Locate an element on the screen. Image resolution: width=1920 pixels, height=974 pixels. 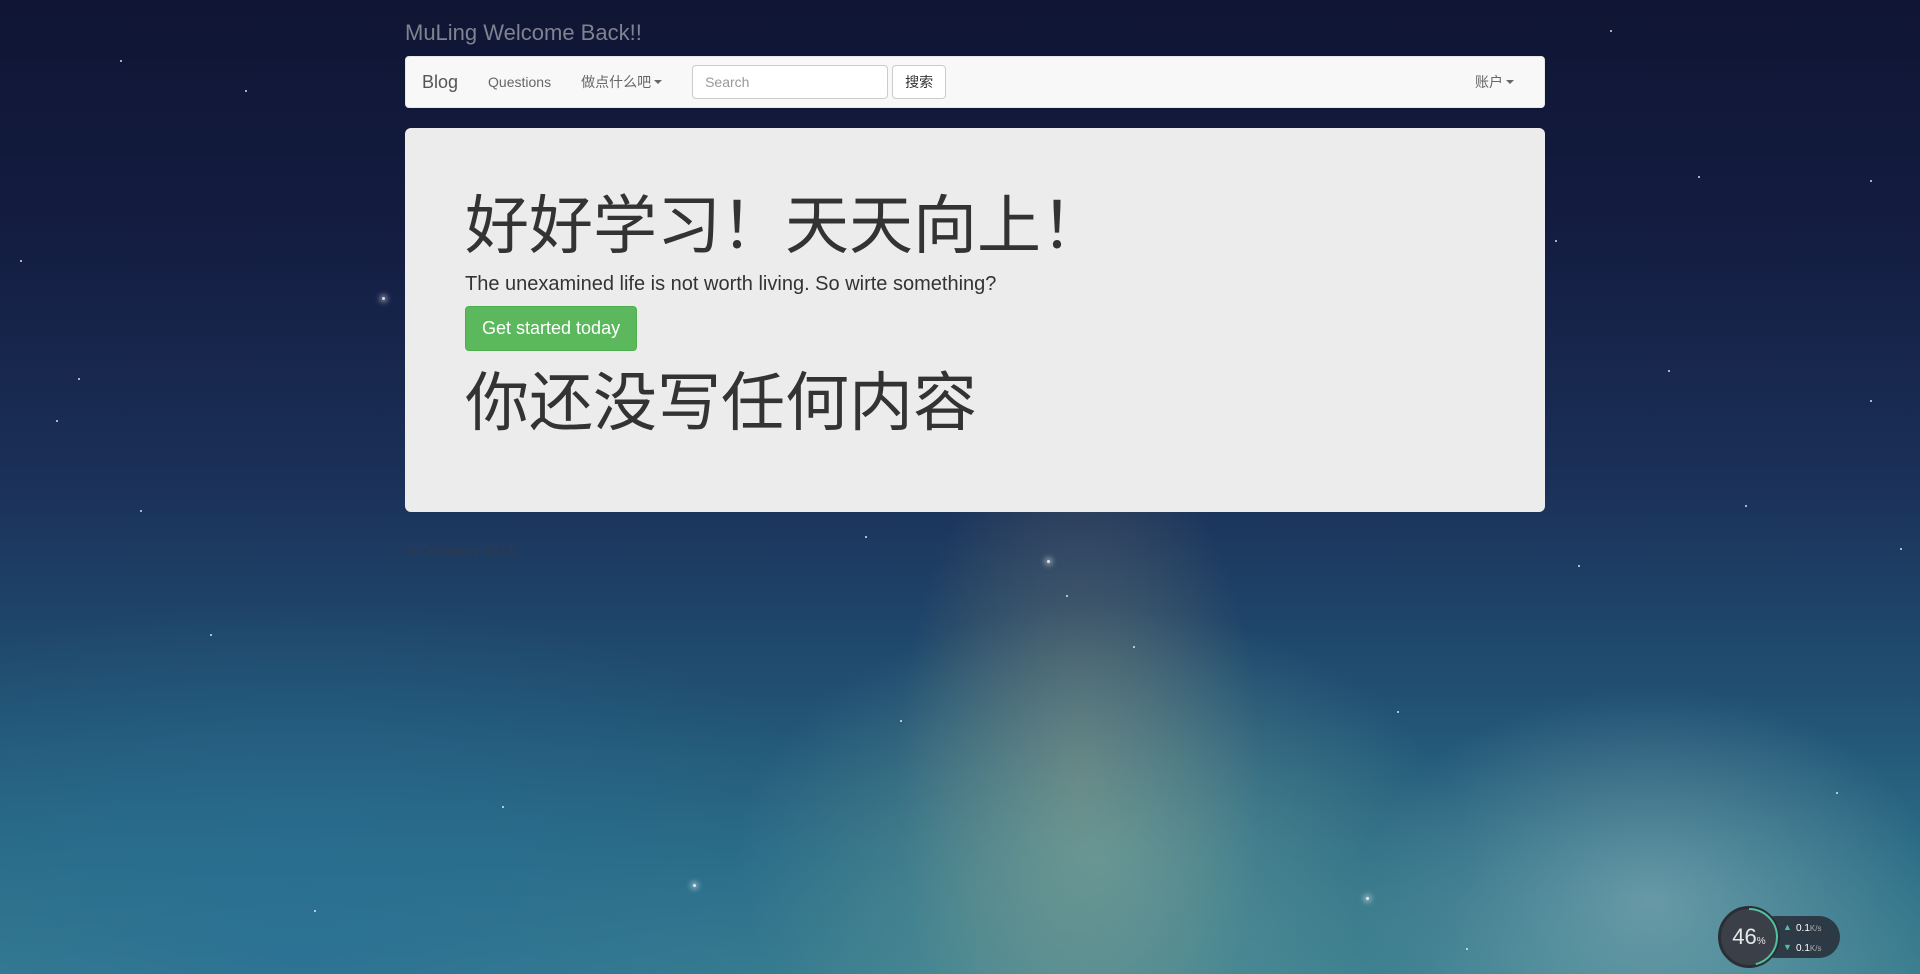
nav-dropdown-account: 账户 is located at coordinates (1494, 82).